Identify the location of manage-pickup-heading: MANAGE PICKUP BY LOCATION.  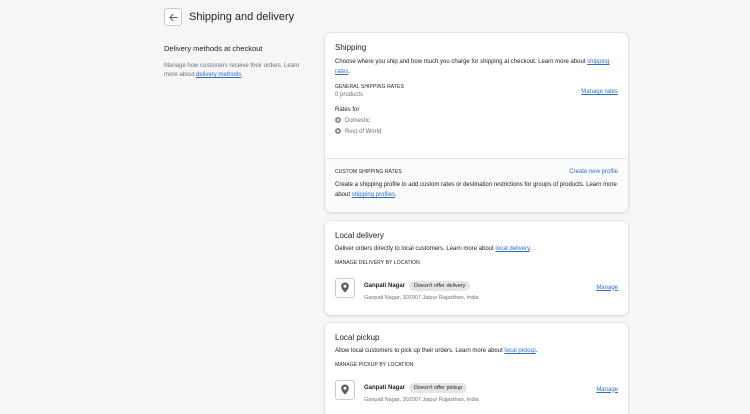
(374, 365).